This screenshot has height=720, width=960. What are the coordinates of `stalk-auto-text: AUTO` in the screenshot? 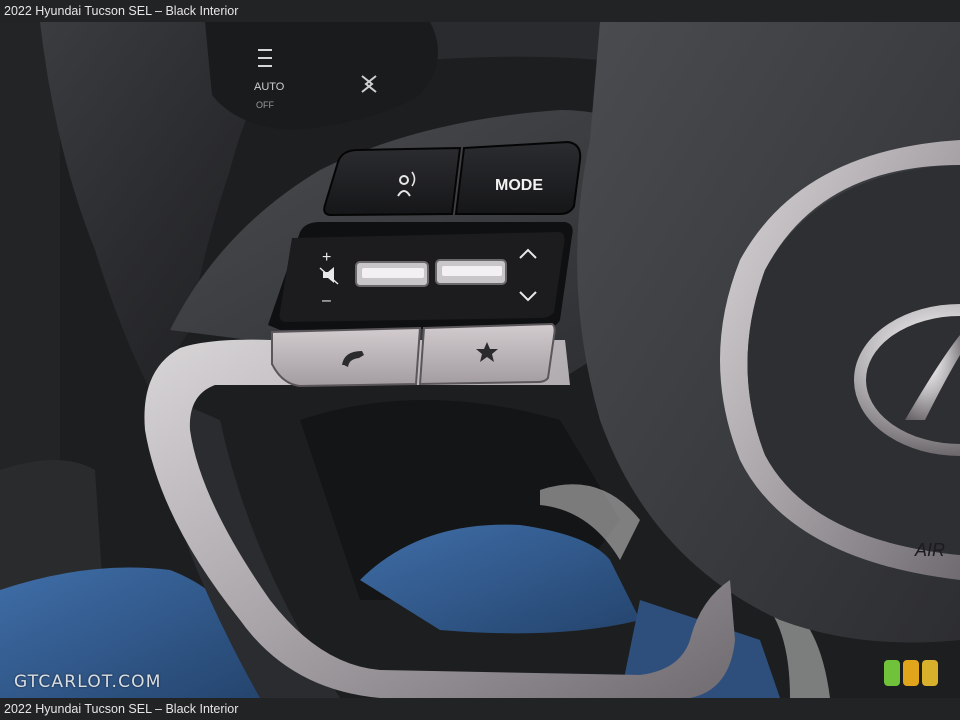 It's located at (269, 87).